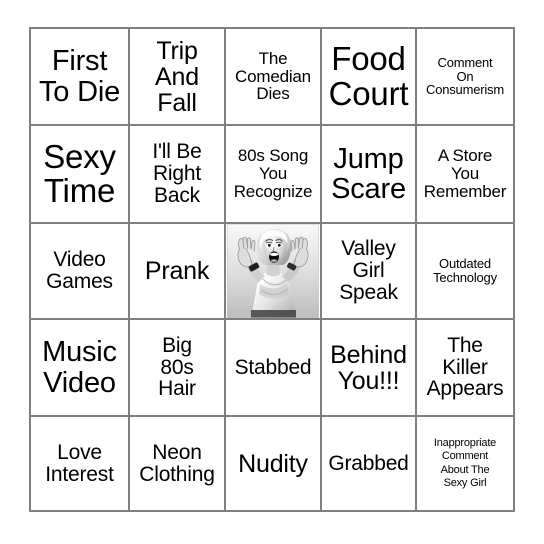 The width and height of the screenshot is (544, 544). I want to click on bingo-cell-label: Outdated Technology, so click(465, 270).